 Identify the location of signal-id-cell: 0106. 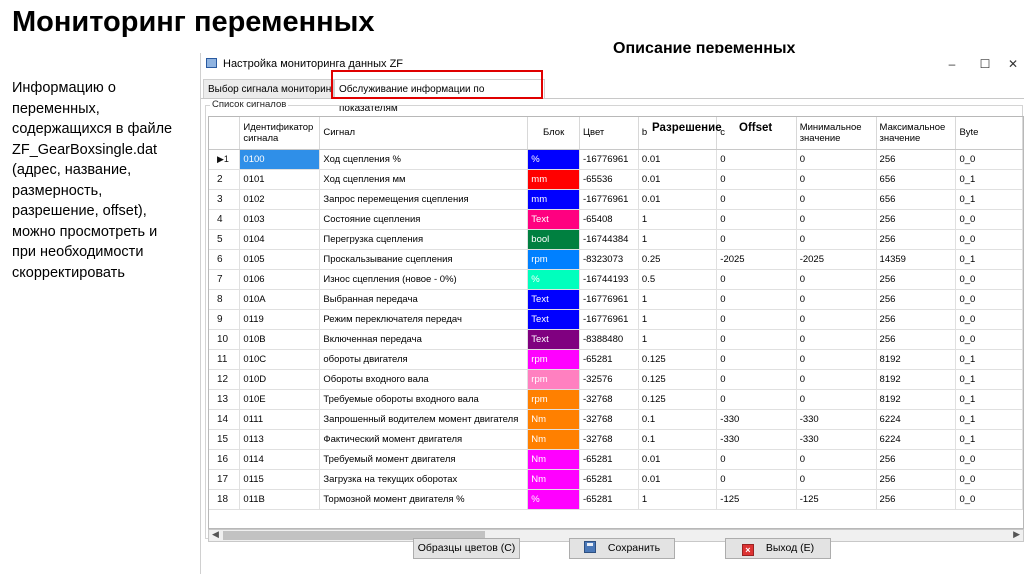
(280, 279).